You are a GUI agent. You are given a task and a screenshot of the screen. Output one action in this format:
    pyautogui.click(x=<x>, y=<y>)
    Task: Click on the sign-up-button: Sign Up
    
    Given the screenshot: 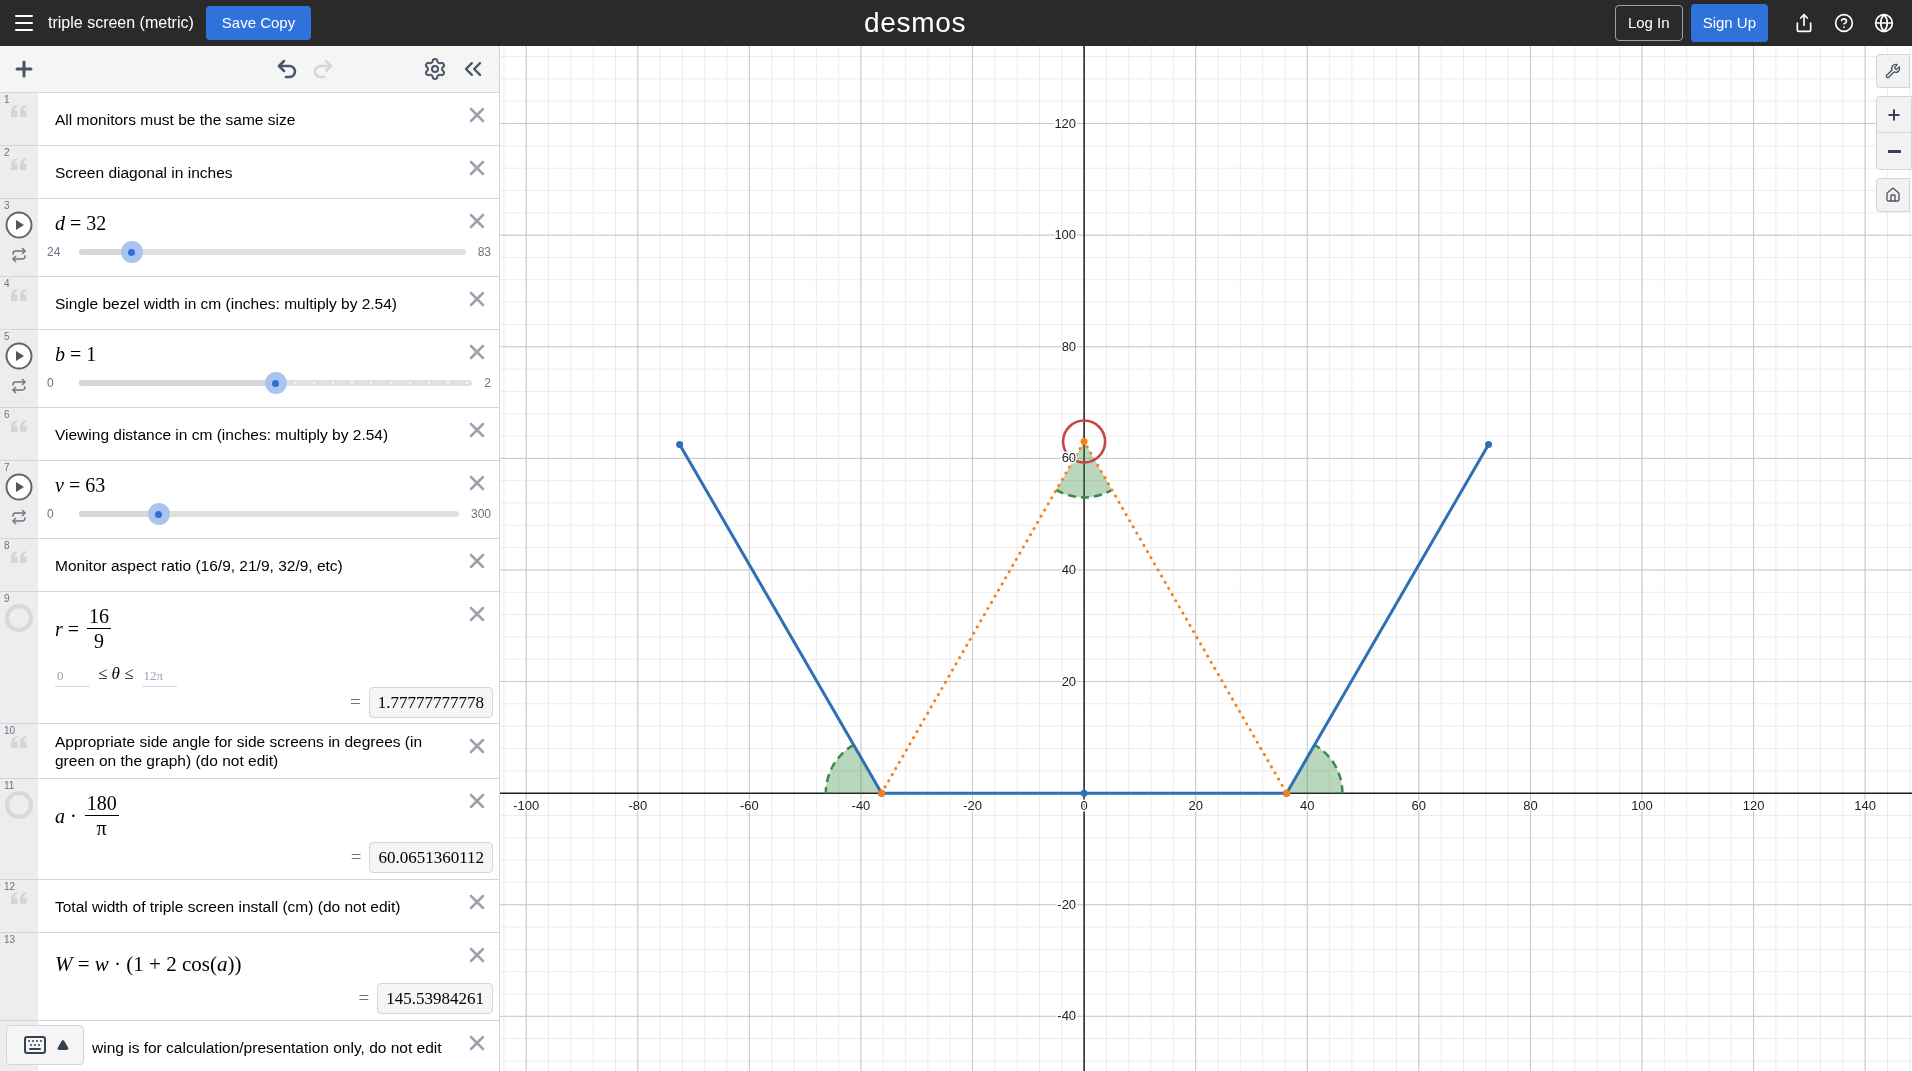 What is the action you would take?
    pyautogui.click(x=1729, y=23)
    